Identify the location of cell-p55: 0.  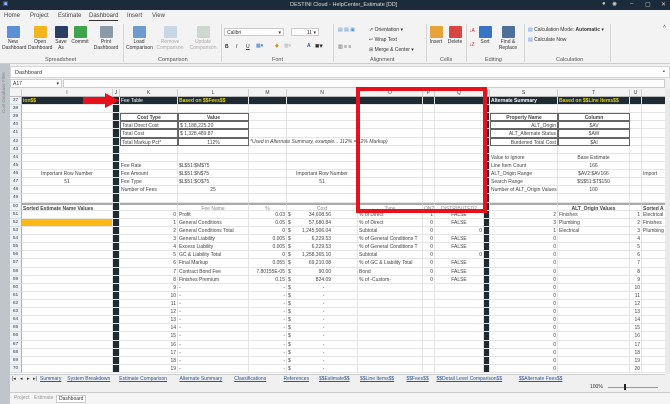
(429, 247).